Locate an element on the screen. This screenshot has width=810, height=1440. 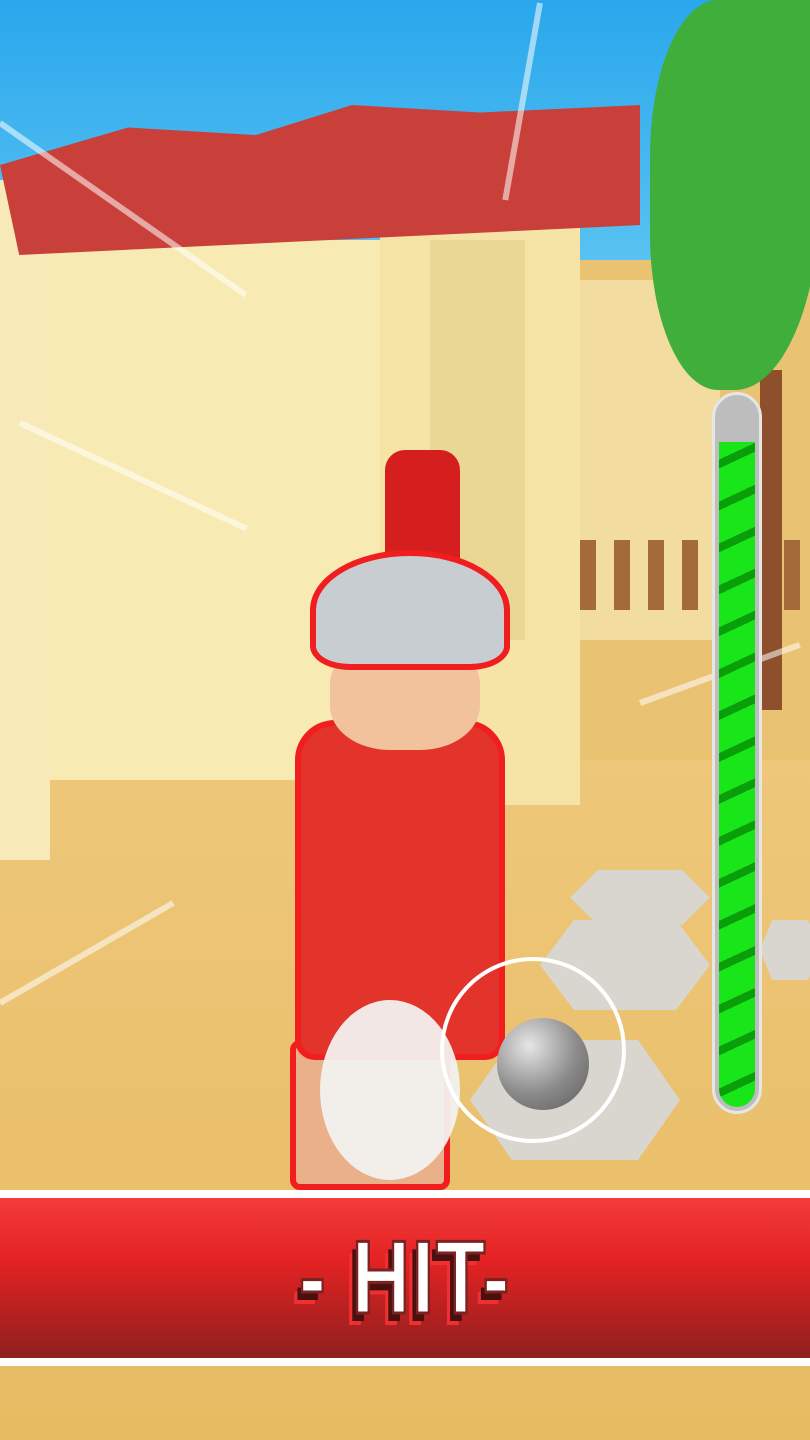
power-meter is located at coordinates (737, 753).